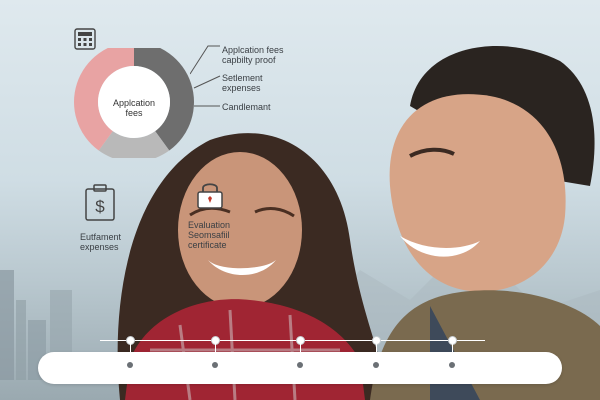 The height and width of the screenshot is (400, 600). I want to click on lock-certificate-icon, so click(210, 196).